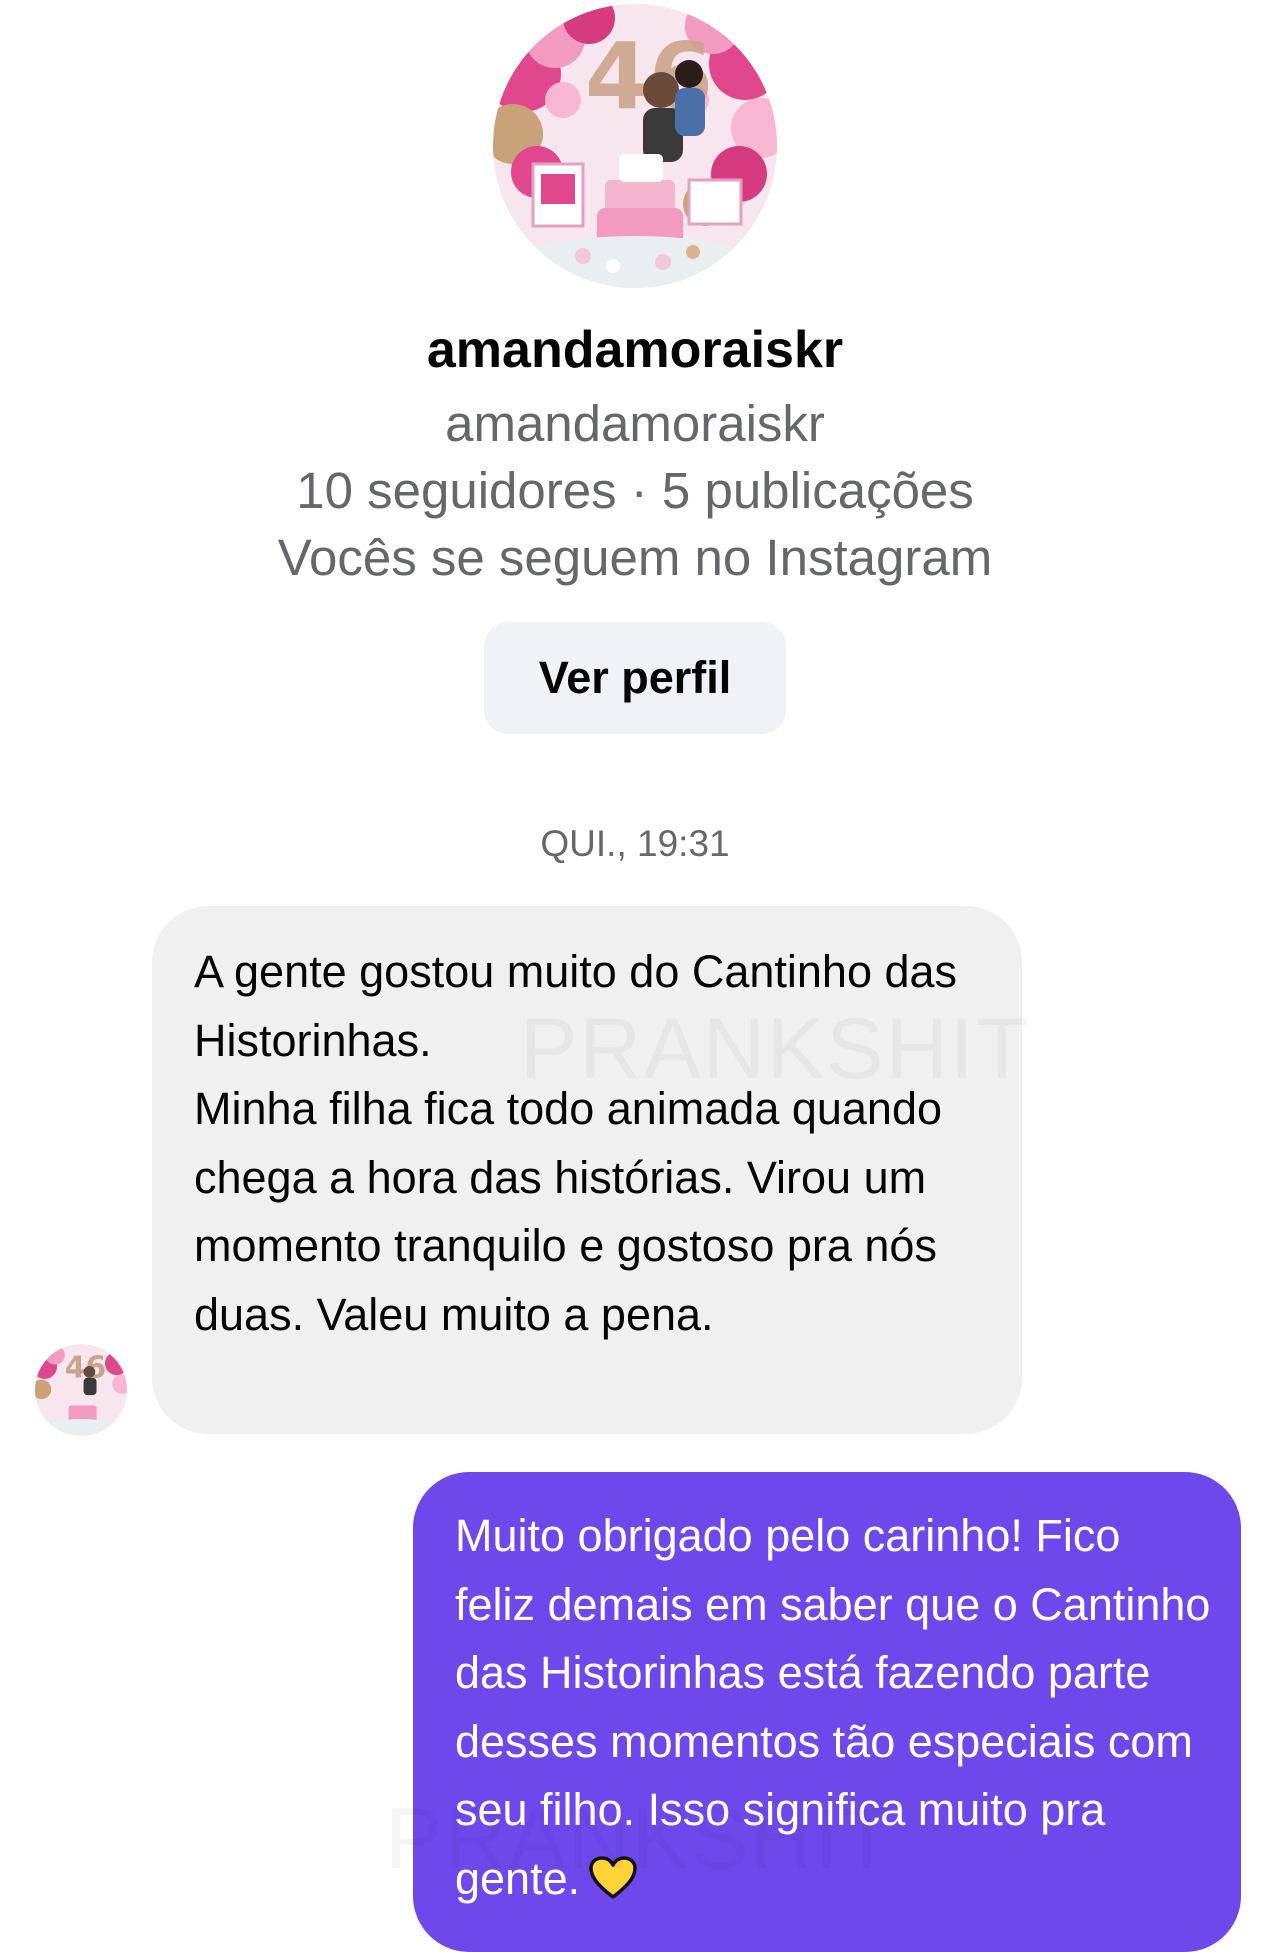 This screenshot has width=1270, height=1952. I want to click on profile-photo: 46, so click(635, 146).